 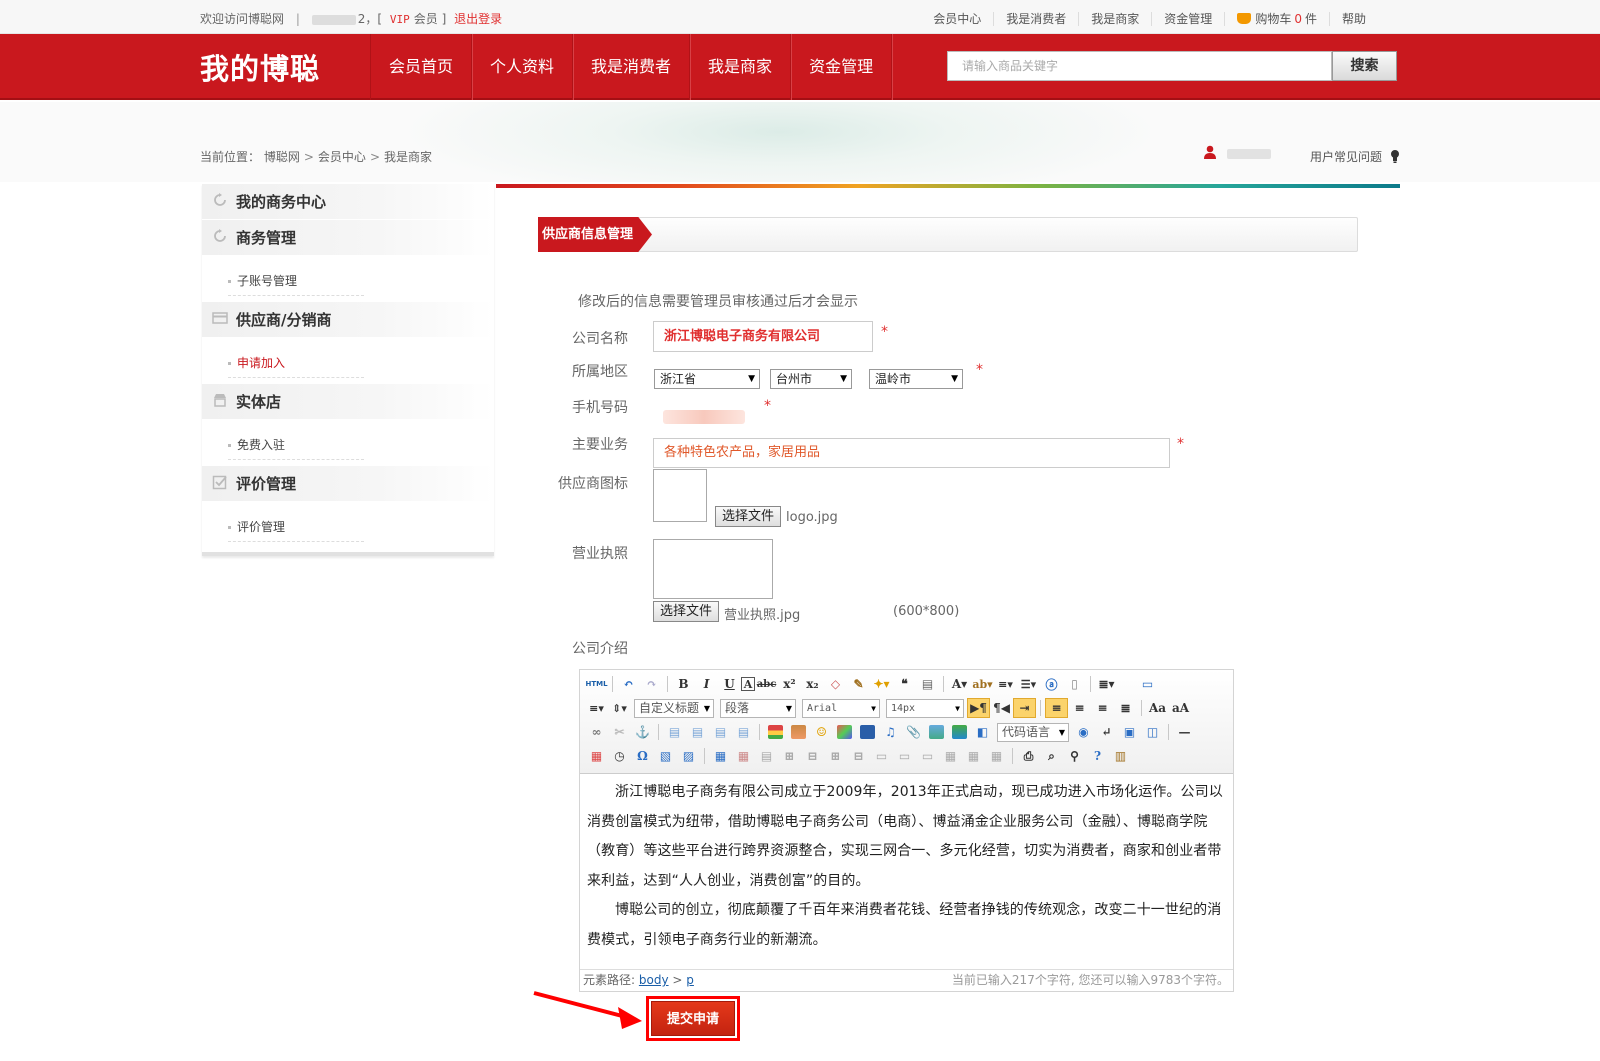 What do you see at coordinates (916, 379) in the screenshot?
I see `district-select: 温岭市 ▼` at bounding box center [916, 379].